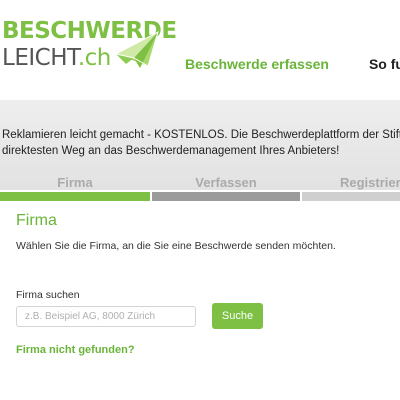 The height and width of the screenshot is (400, 400). I want to click on step-registrieren: Registriere, so click(351, 187).